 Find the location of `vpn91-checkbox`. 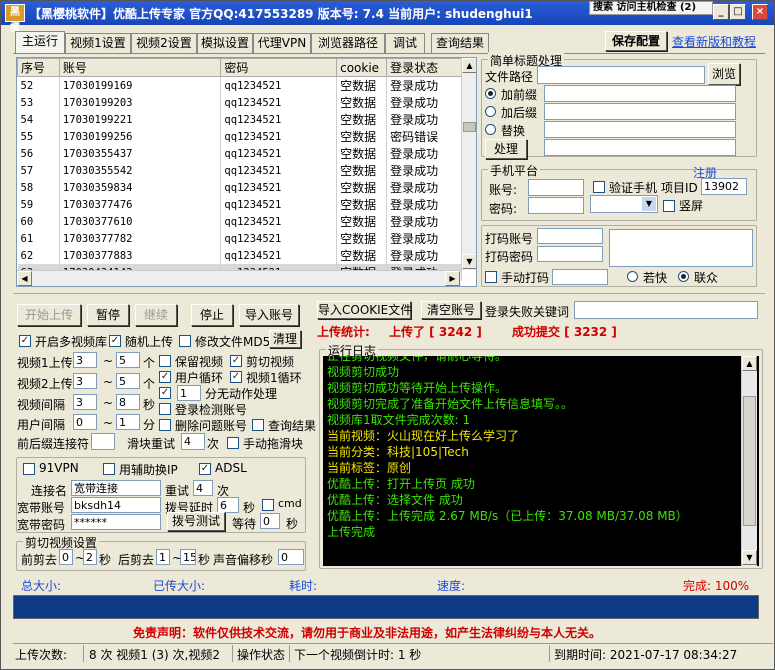

vpn91-checkbox is located at coordinates (29, 469).